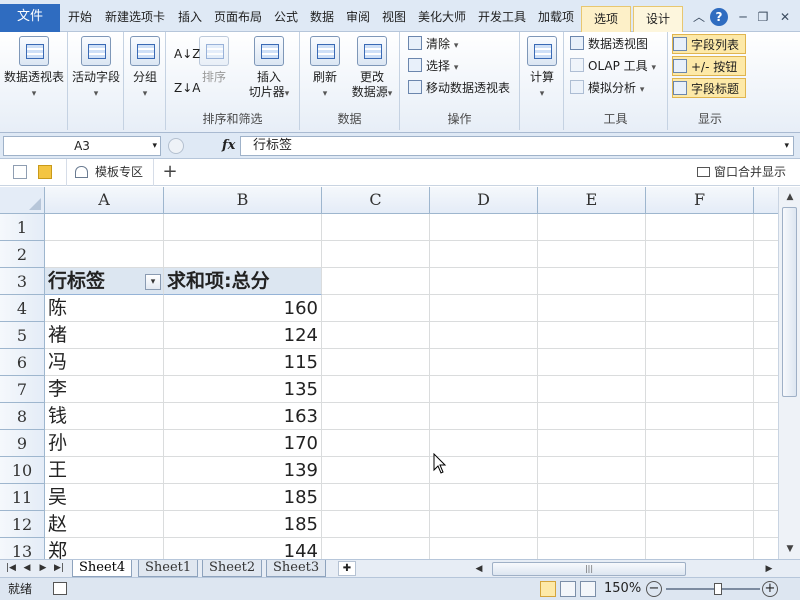 This screenshot has height=600, width=800. Describe the element at coordinates (358, 18) in the screenshot. I see `tab-review: 审阅` at that location.